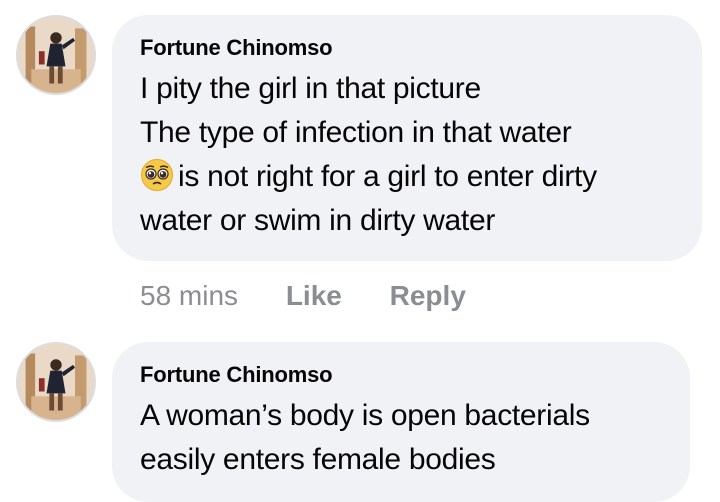 This screenshot has height=502, width=720. I want to click on profile-photo-icon, so click(56, 382).